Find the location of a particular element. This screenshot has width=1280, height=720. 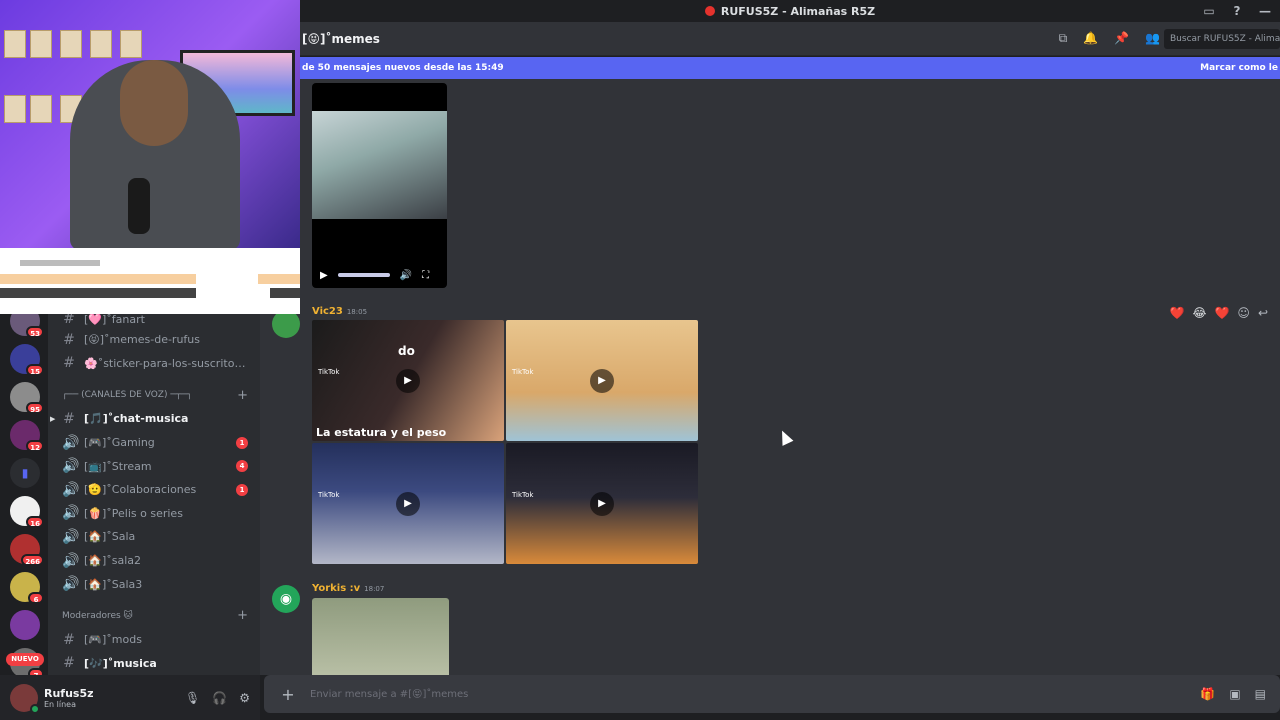

composer-placeholder: Enviar mensaje a #[😝]˚memes is located at coordinates (389, 694).